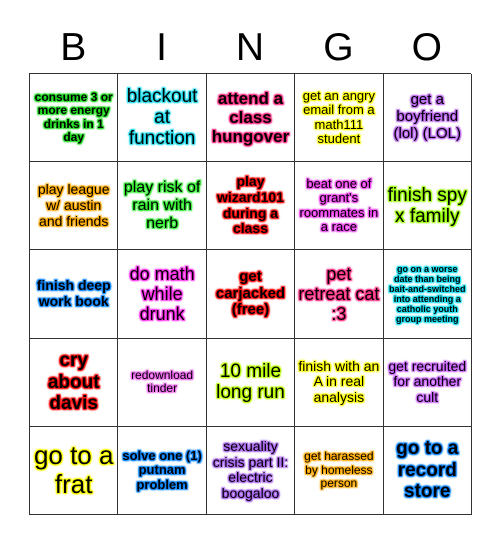  I want to click on cell-text: get harassed by homeless person, so click(339, 470).